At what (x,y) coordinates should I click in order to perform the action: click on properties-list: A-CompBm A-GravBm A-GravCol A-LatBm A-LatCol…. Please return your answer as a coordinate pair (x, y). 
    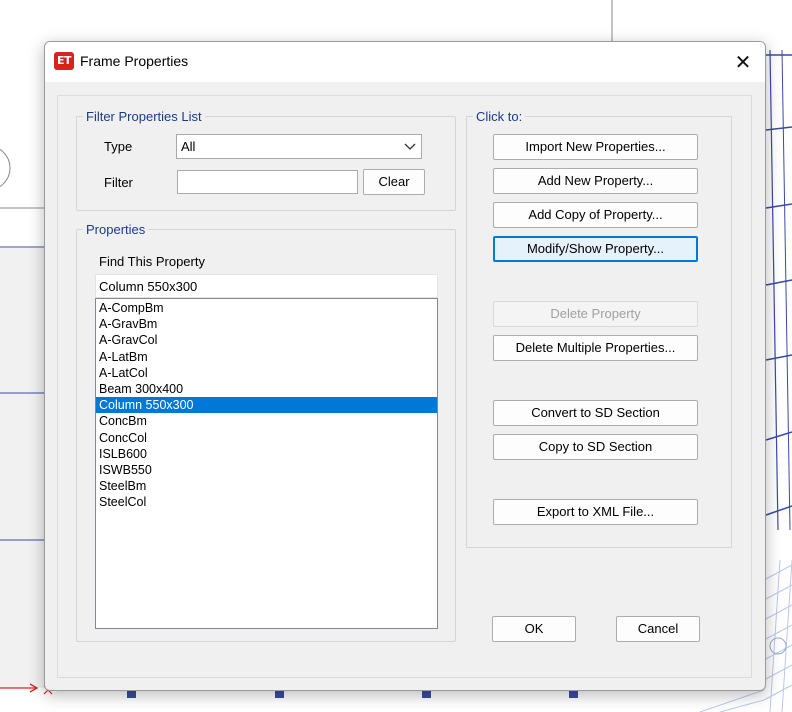
    Looking at the image, I should click on (266, 404).